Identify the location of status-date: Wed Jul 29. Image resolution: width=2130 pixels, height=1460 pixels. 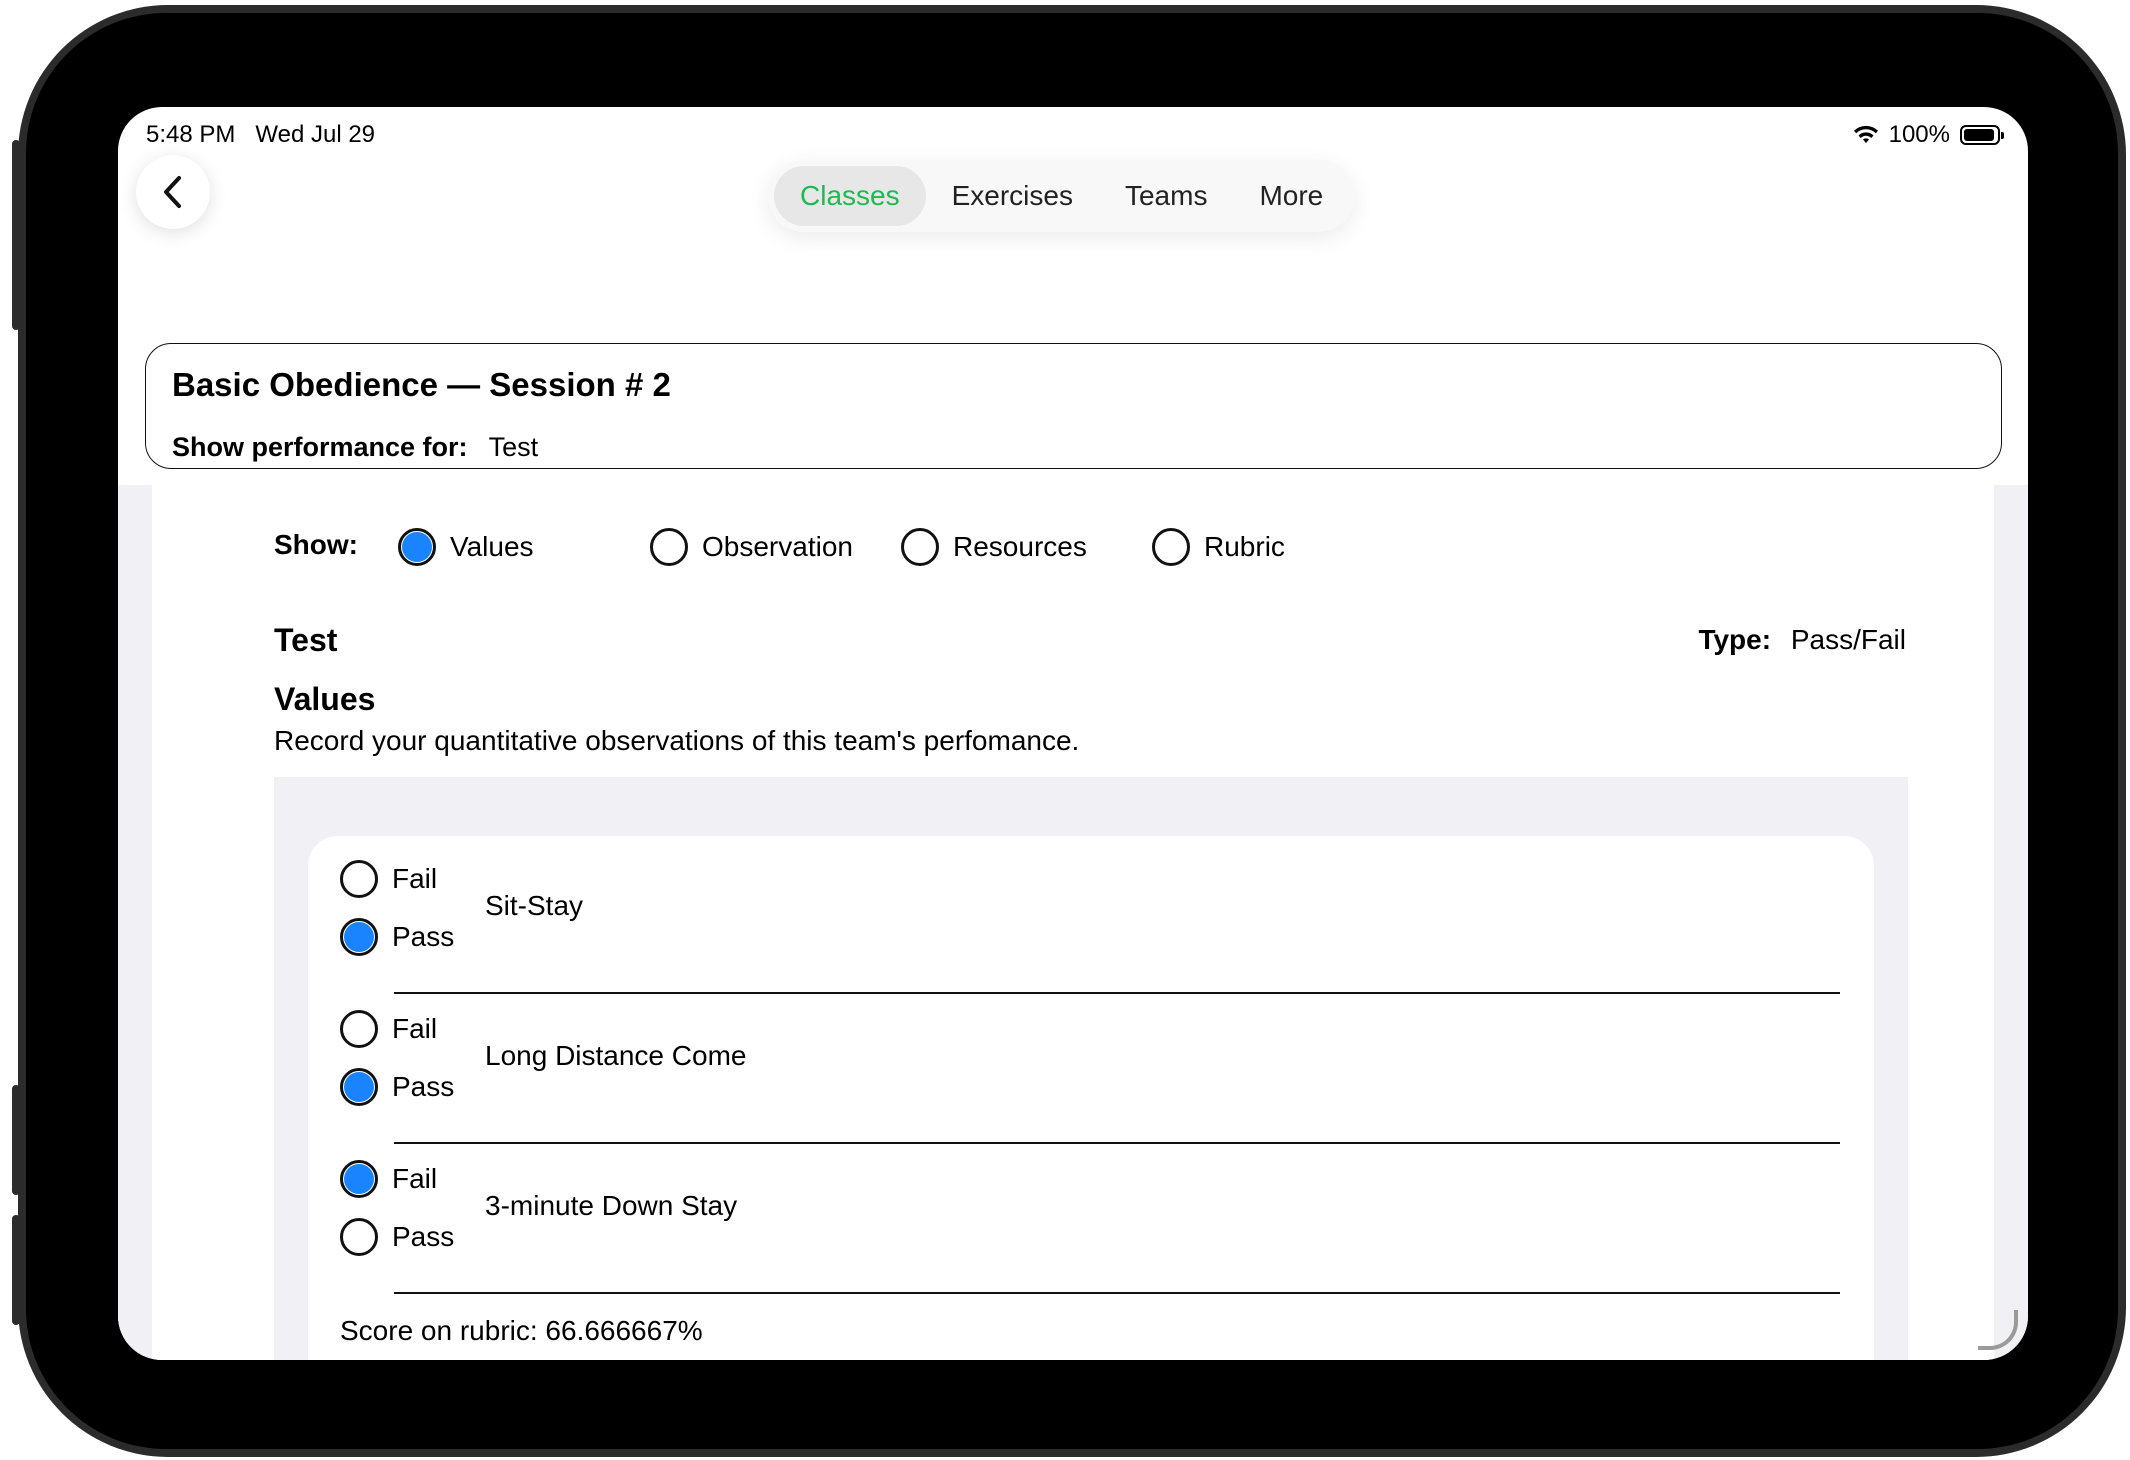
(315, 134).